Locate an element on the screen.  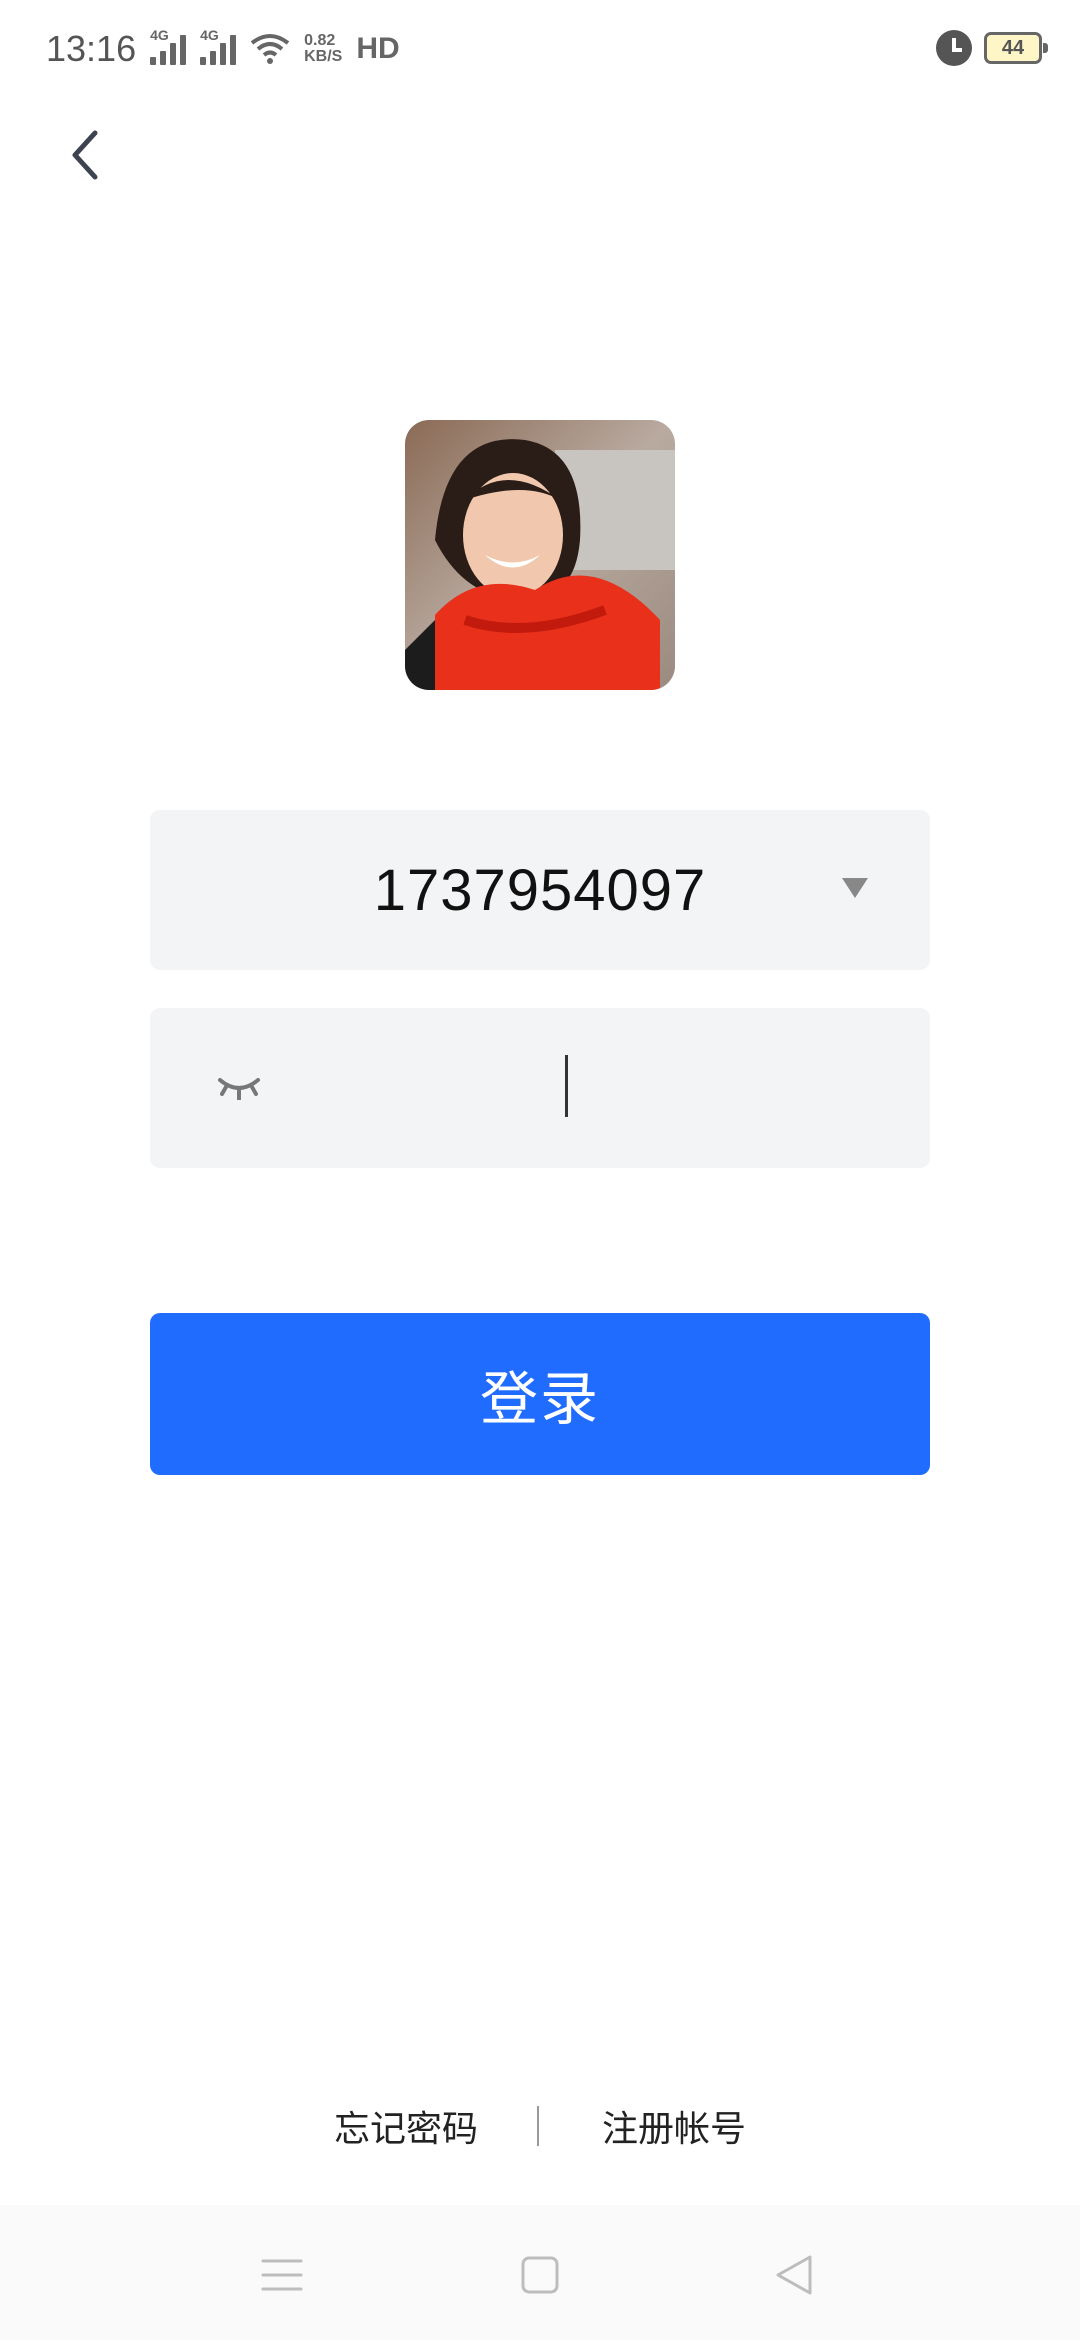
avatar is located at coordinates (540, 555).